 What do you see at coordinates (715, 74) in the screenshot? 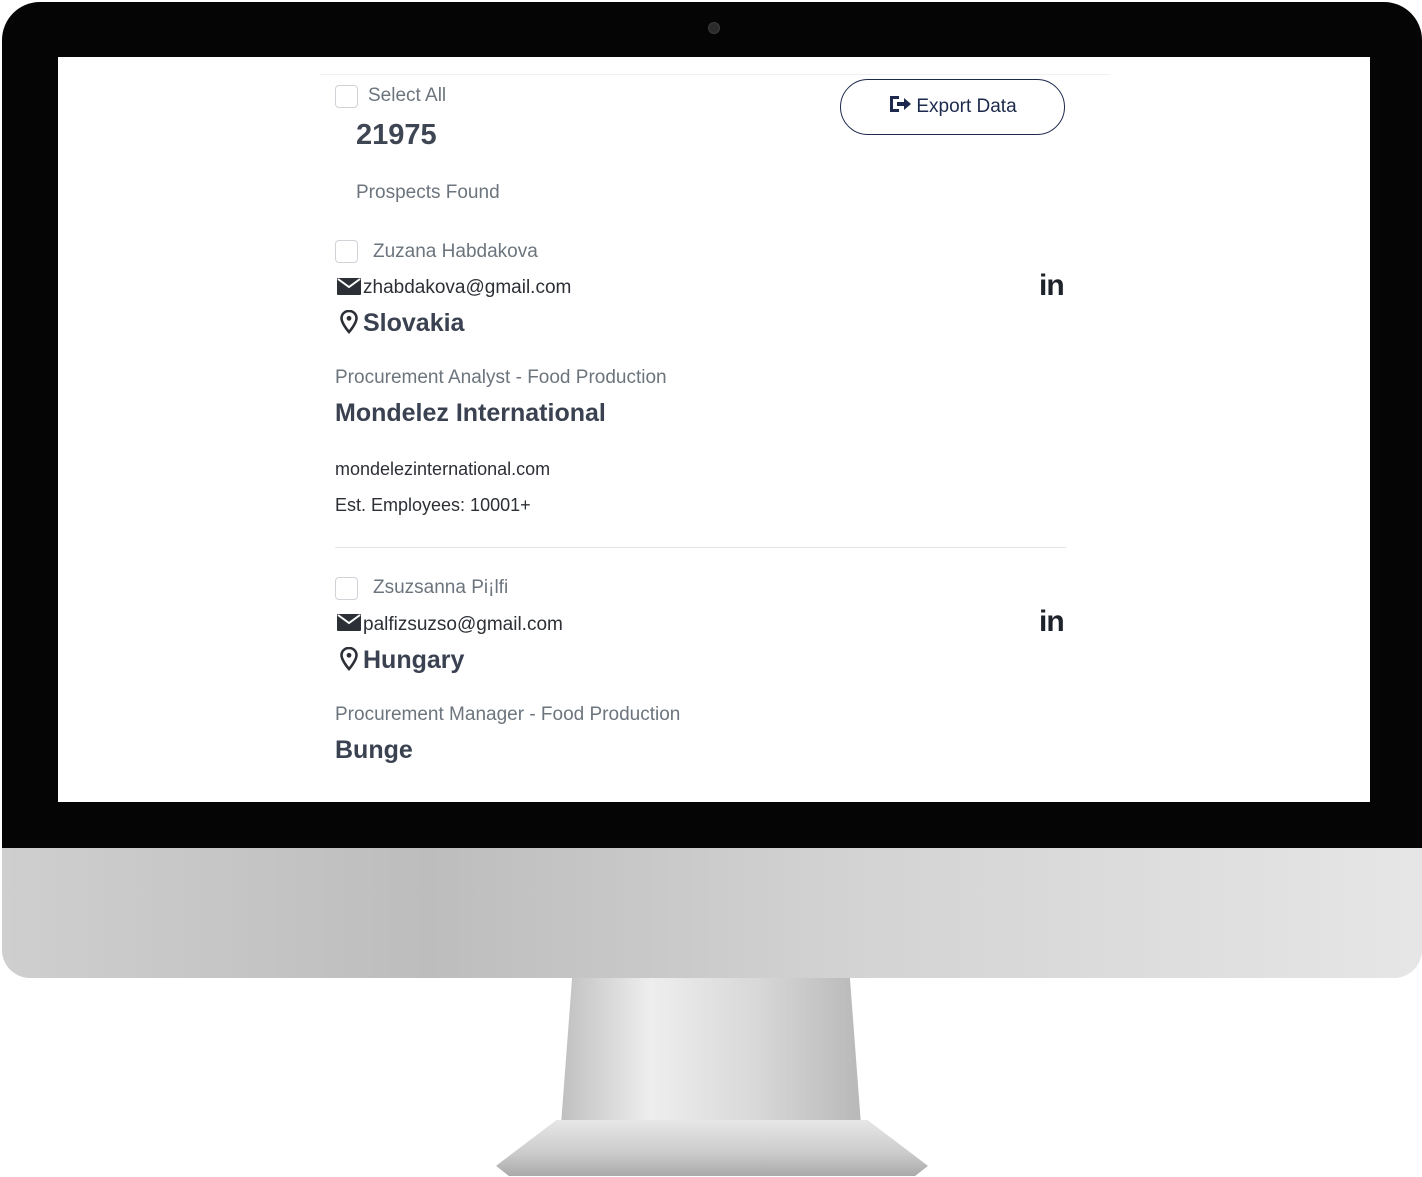
I see `top-divider` at bounding box center [715, 74].